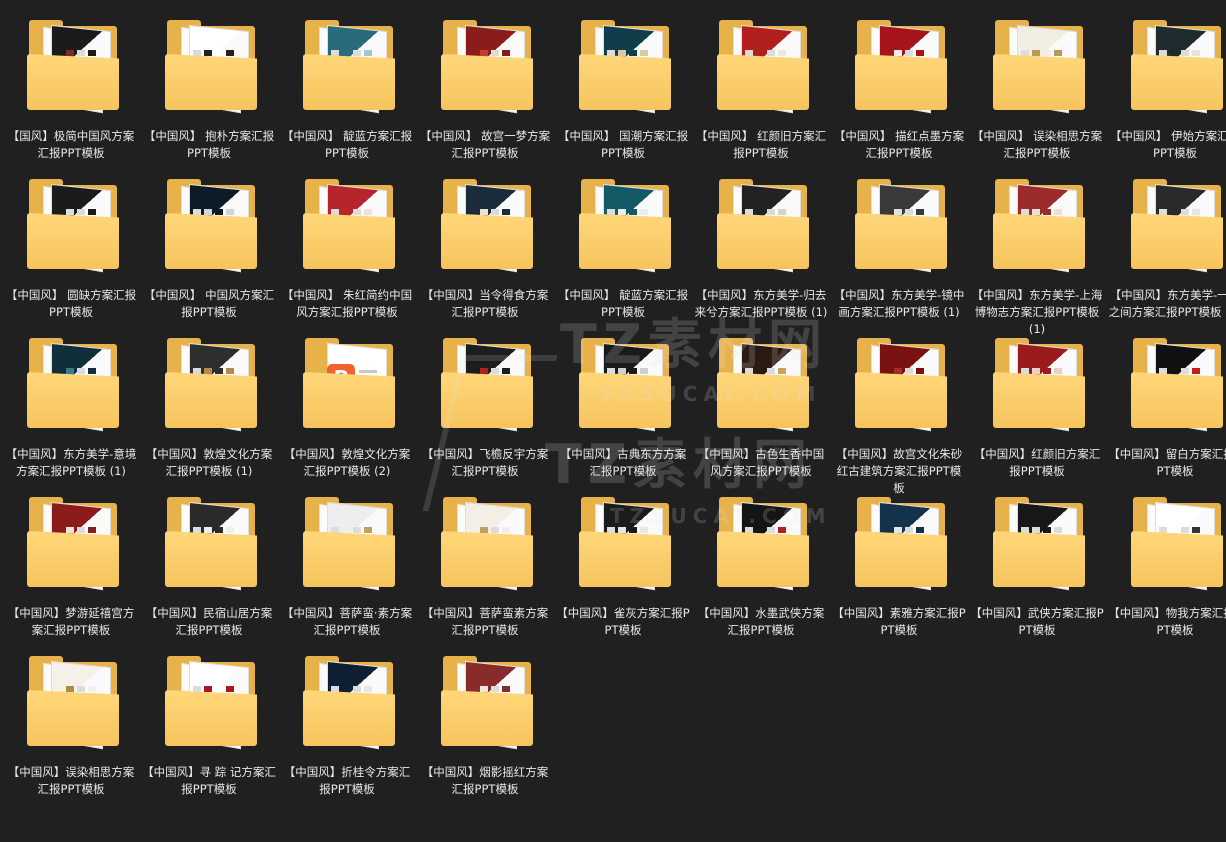 This screenshot has width=1226, height=842. Describe the element at coordinates (485, 144) in the screenshot. I see `folder-label: 【中国风】 故宫一梦方案汇报PPT模板` at that location.